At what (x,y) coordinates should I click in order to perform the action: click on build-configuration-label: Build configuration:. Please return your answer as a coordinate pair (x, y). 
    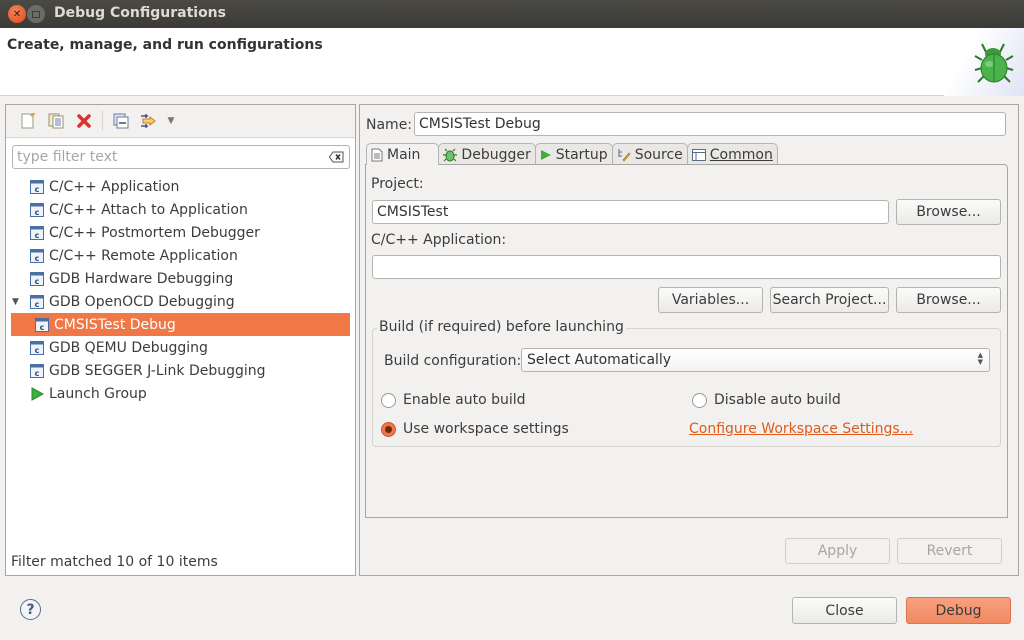
    Looking at the image, I should click on (453, 361).